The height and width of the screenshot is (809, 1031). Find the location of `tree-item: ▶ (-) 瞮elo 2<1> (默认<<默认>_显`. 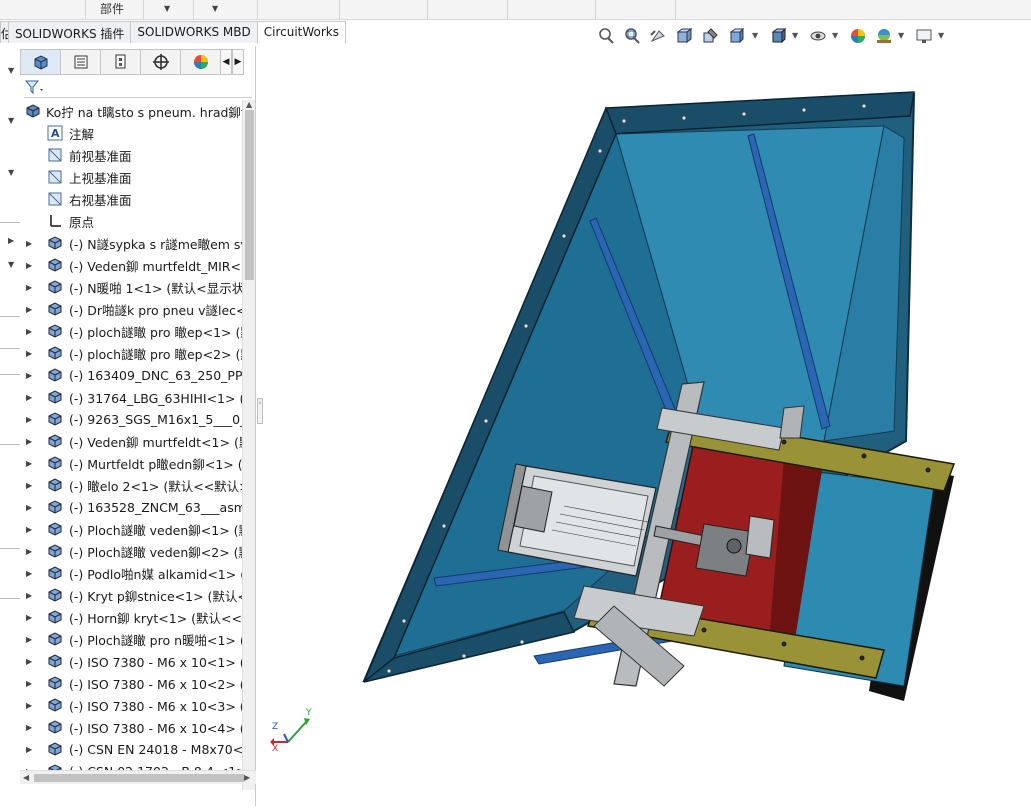

tree-item: ▶ (-) 瞮elo 2<1> (默认<<默认>_显 is located at coordinates (131, 485).